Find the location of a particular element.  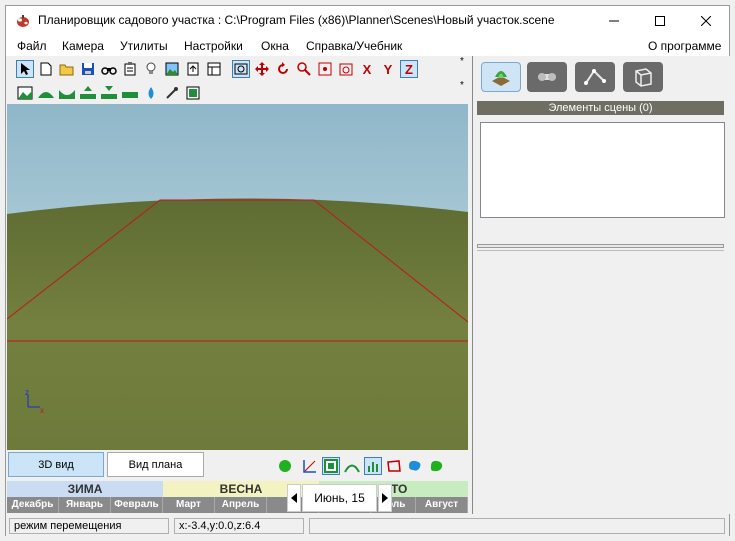

date-picker: Июнь, 15 is located at coordinates (340, 498).